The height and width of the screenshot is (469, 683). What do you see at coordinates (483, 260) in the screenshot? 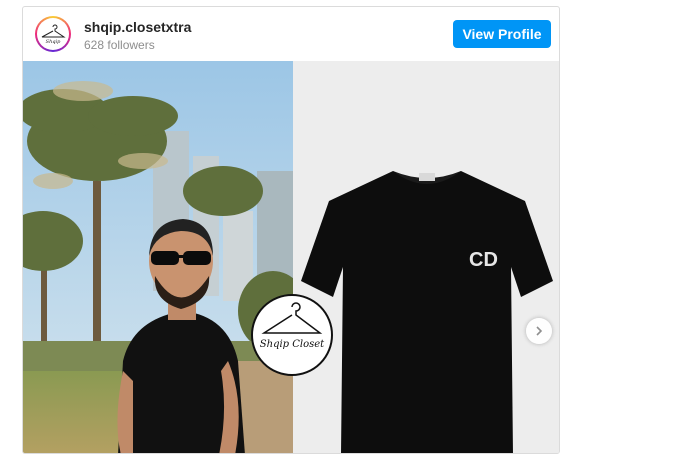
I see `tshirt-logo: CD` at bounding box center [483, 260].